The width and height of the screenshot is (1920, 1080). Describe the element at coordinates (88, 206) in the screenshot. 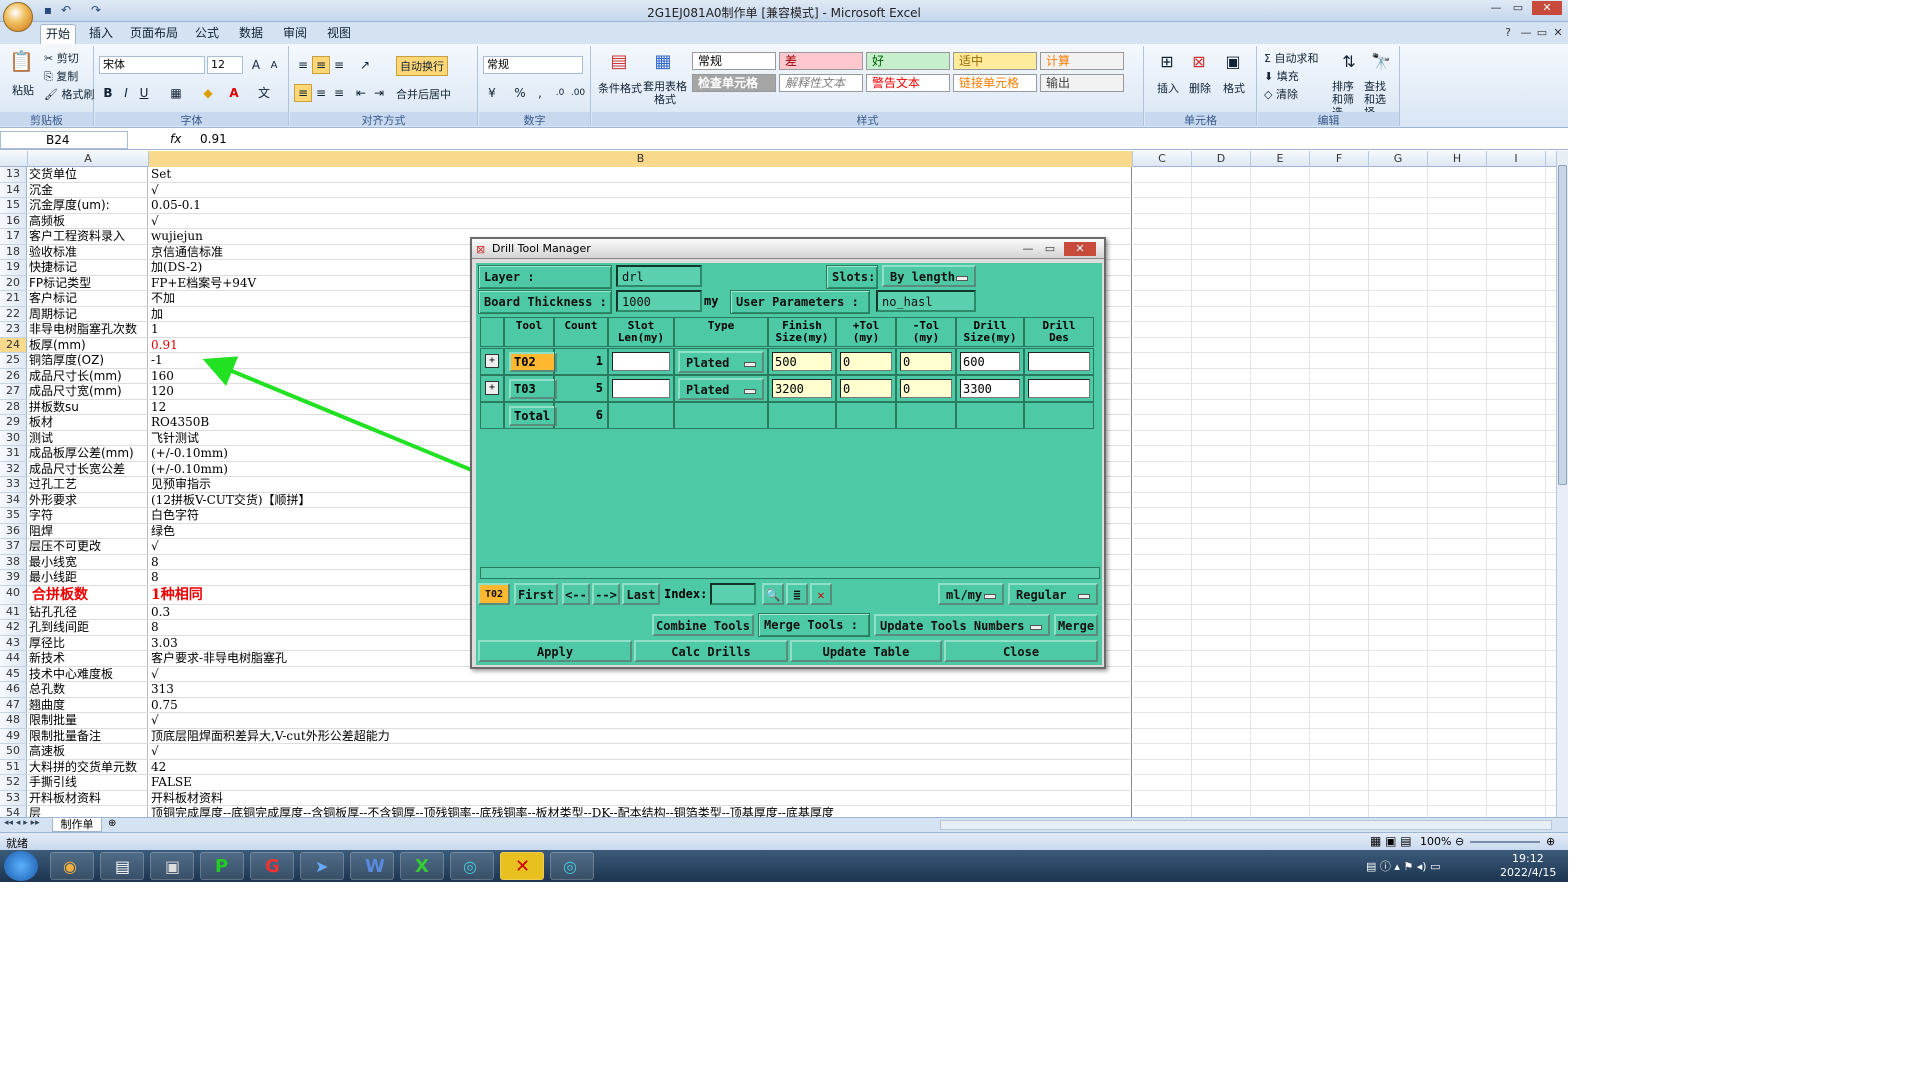

I see `cell-a: 沉金厚度(um):` at that location.